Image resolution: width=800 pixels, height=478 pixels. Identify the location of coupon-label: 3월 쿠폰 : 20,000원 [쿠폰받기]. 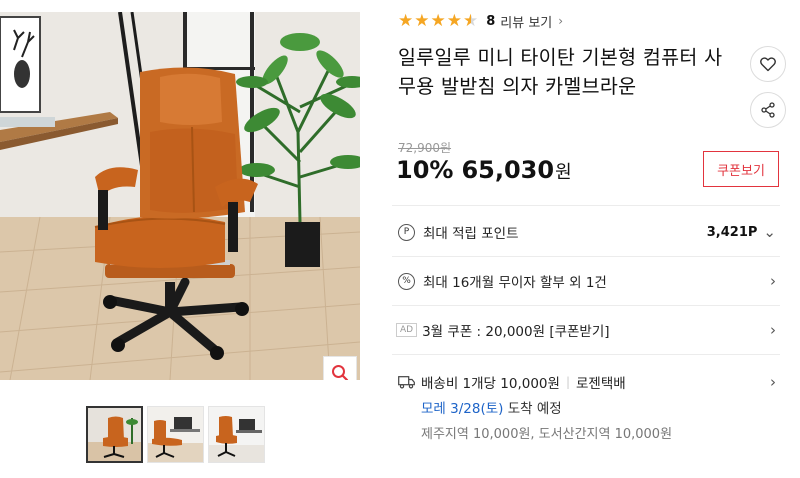
(516, 332).